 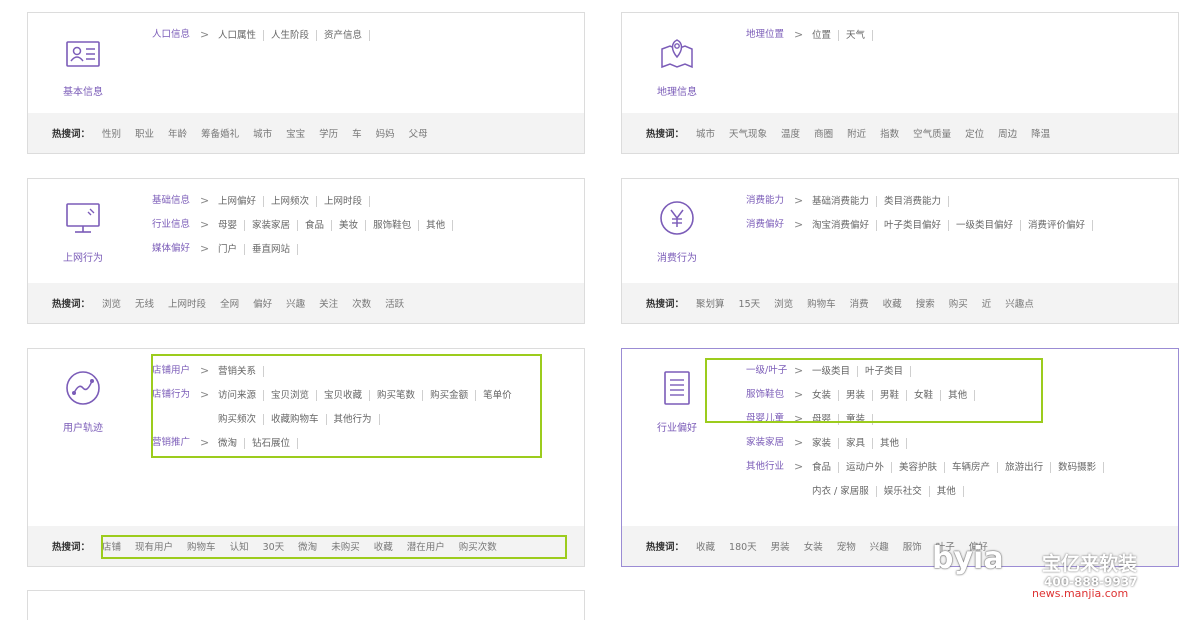 What do you see at coordinates (856, 35) in the screenshot?
I see `tag-value: 天气` at bounding box center [856, 35].